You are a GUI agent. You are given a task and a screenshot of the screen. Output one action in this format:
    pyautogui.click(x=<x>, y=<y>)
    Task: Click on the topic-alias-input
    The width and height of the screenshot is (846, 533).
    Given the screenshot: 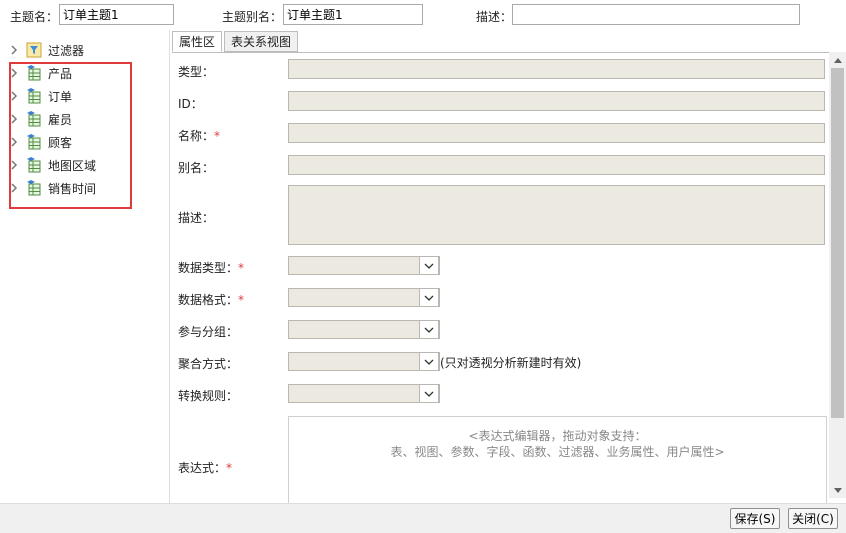 What is the action you would take?
    pyautogui.click(x=353, y=14)
    